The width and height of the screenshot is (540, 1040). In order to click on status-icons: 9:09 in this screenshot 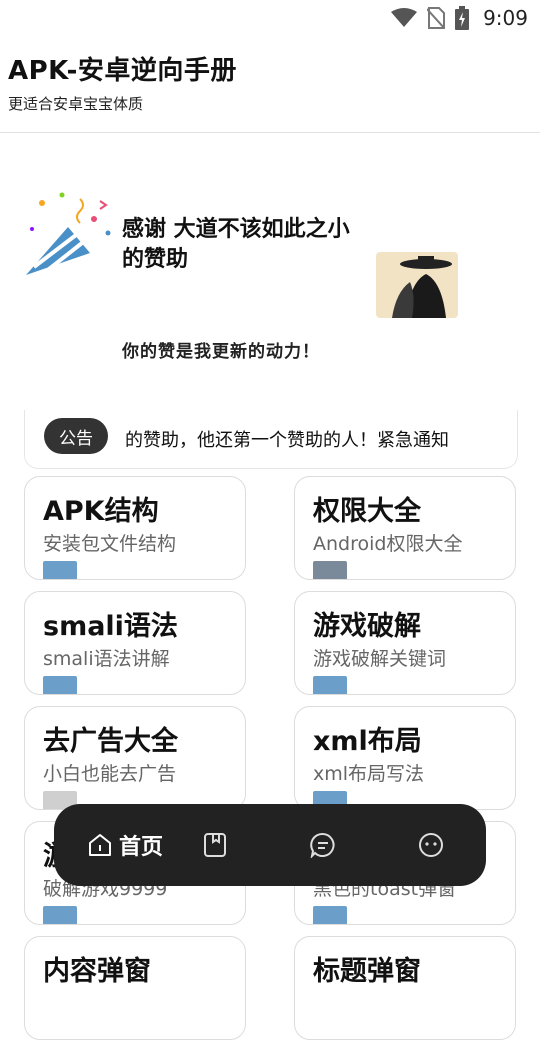, I will do `click(459, 18)`.